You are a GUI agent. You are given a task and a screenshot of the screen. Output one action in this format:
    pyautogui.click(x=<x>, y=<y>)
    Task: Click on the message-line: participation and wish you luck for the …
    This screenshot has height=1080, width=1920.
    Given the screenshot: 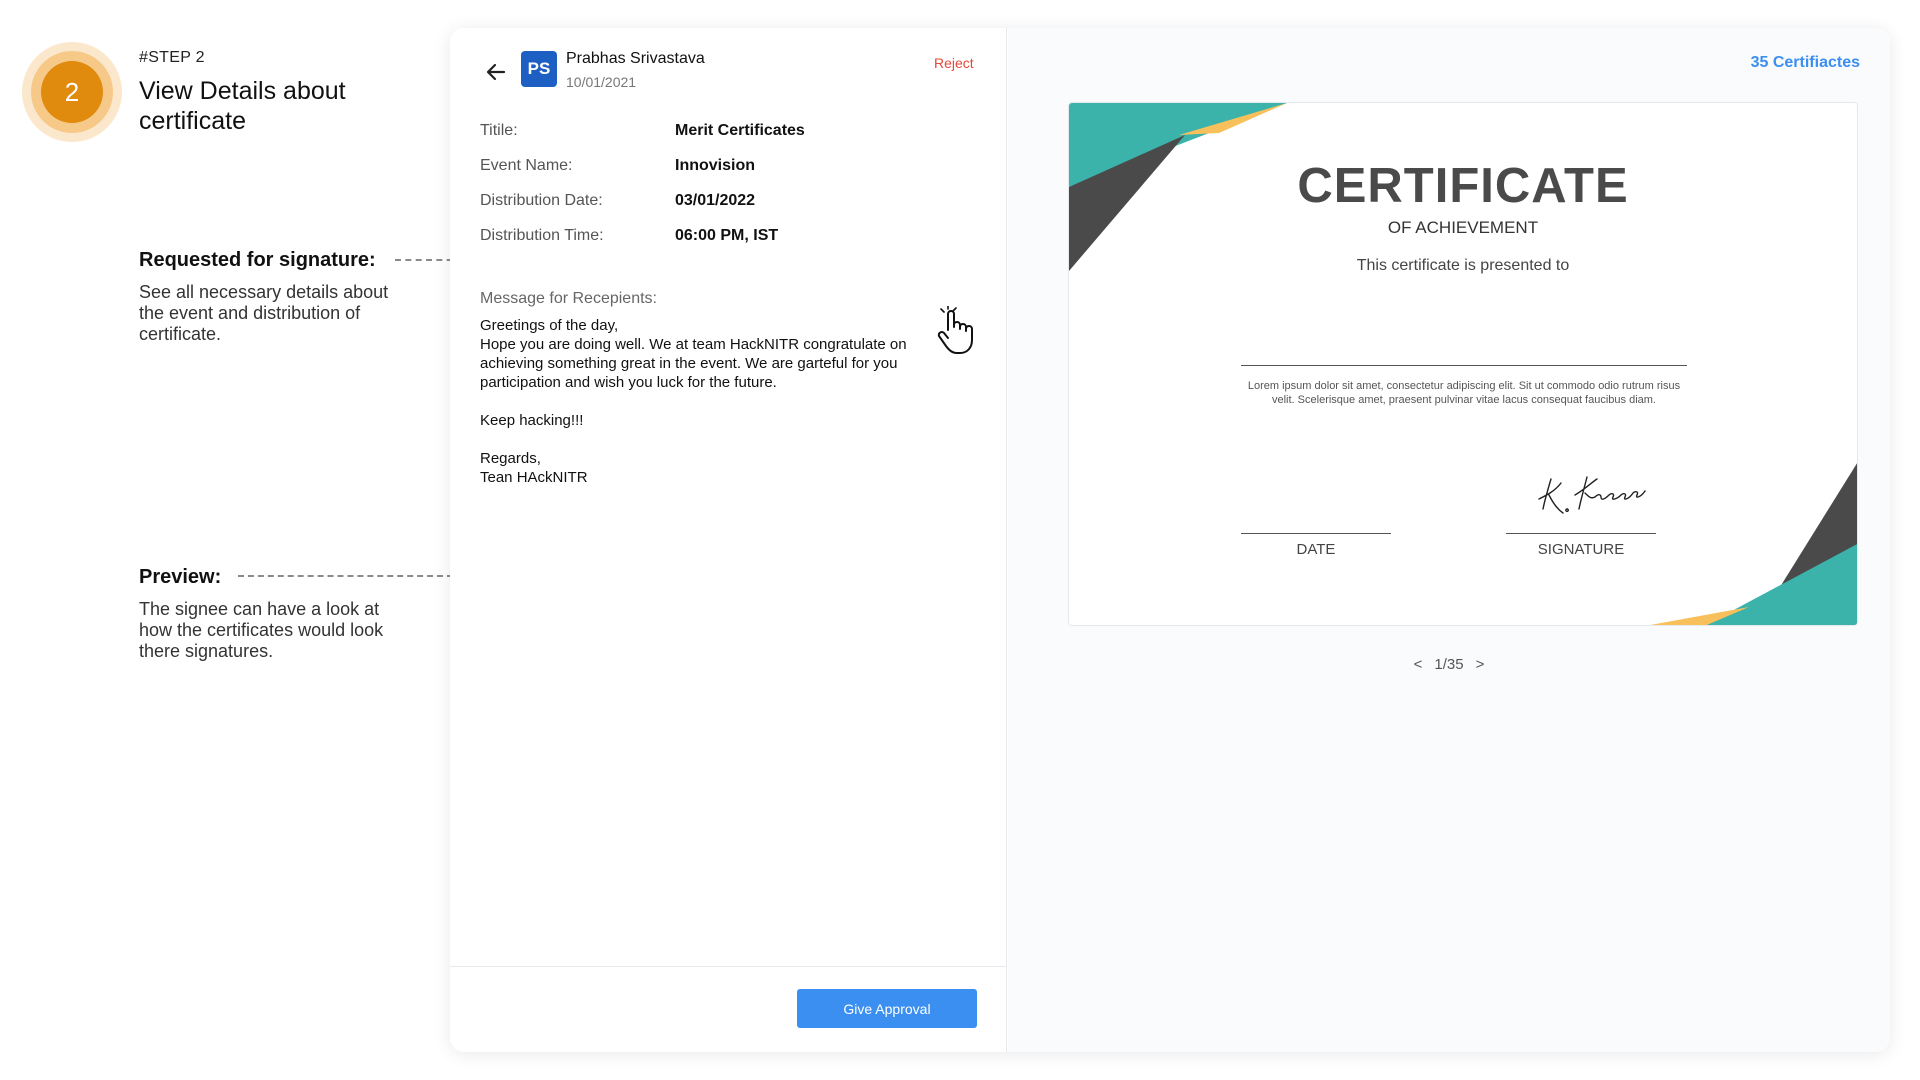 What is the action you would take?
    pyautogui.click(x=628, y=382)
    